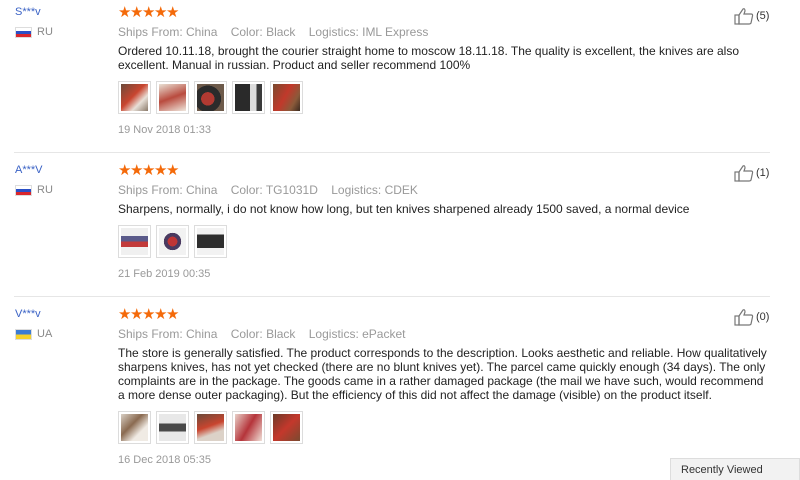 Image resolution: width=800 pixels, height=480 pixels. I want to click on review-divider, so click(392, 152).